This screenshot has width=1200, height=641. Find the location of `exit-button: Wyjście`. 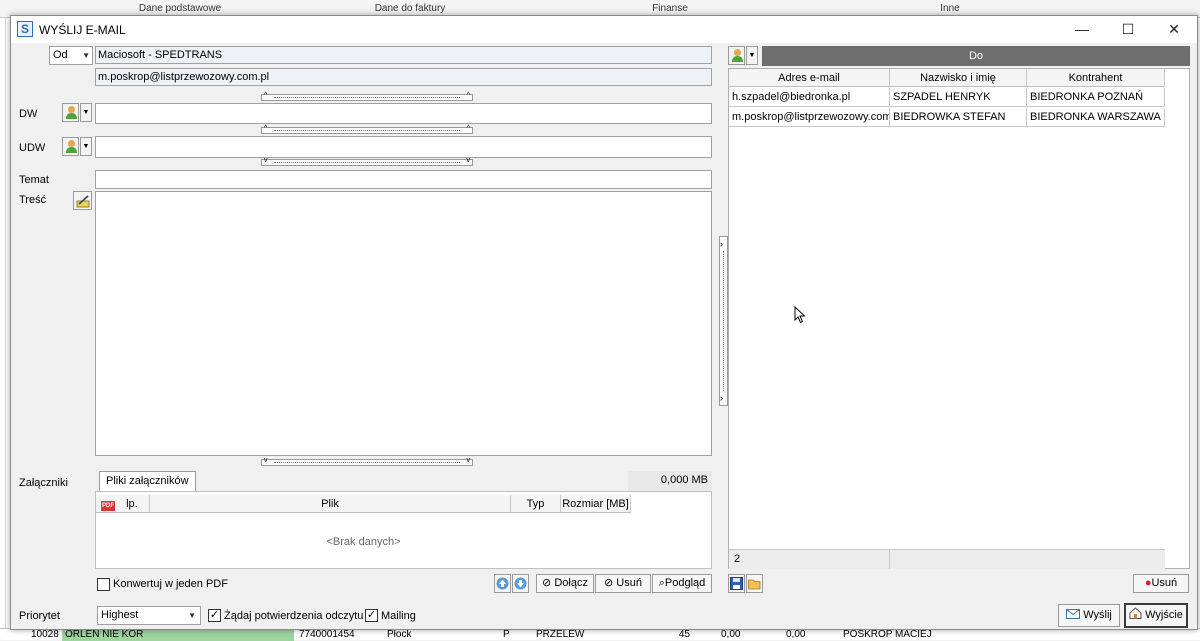

exit-button: Wyjście is located at coordinates (1156, 615).